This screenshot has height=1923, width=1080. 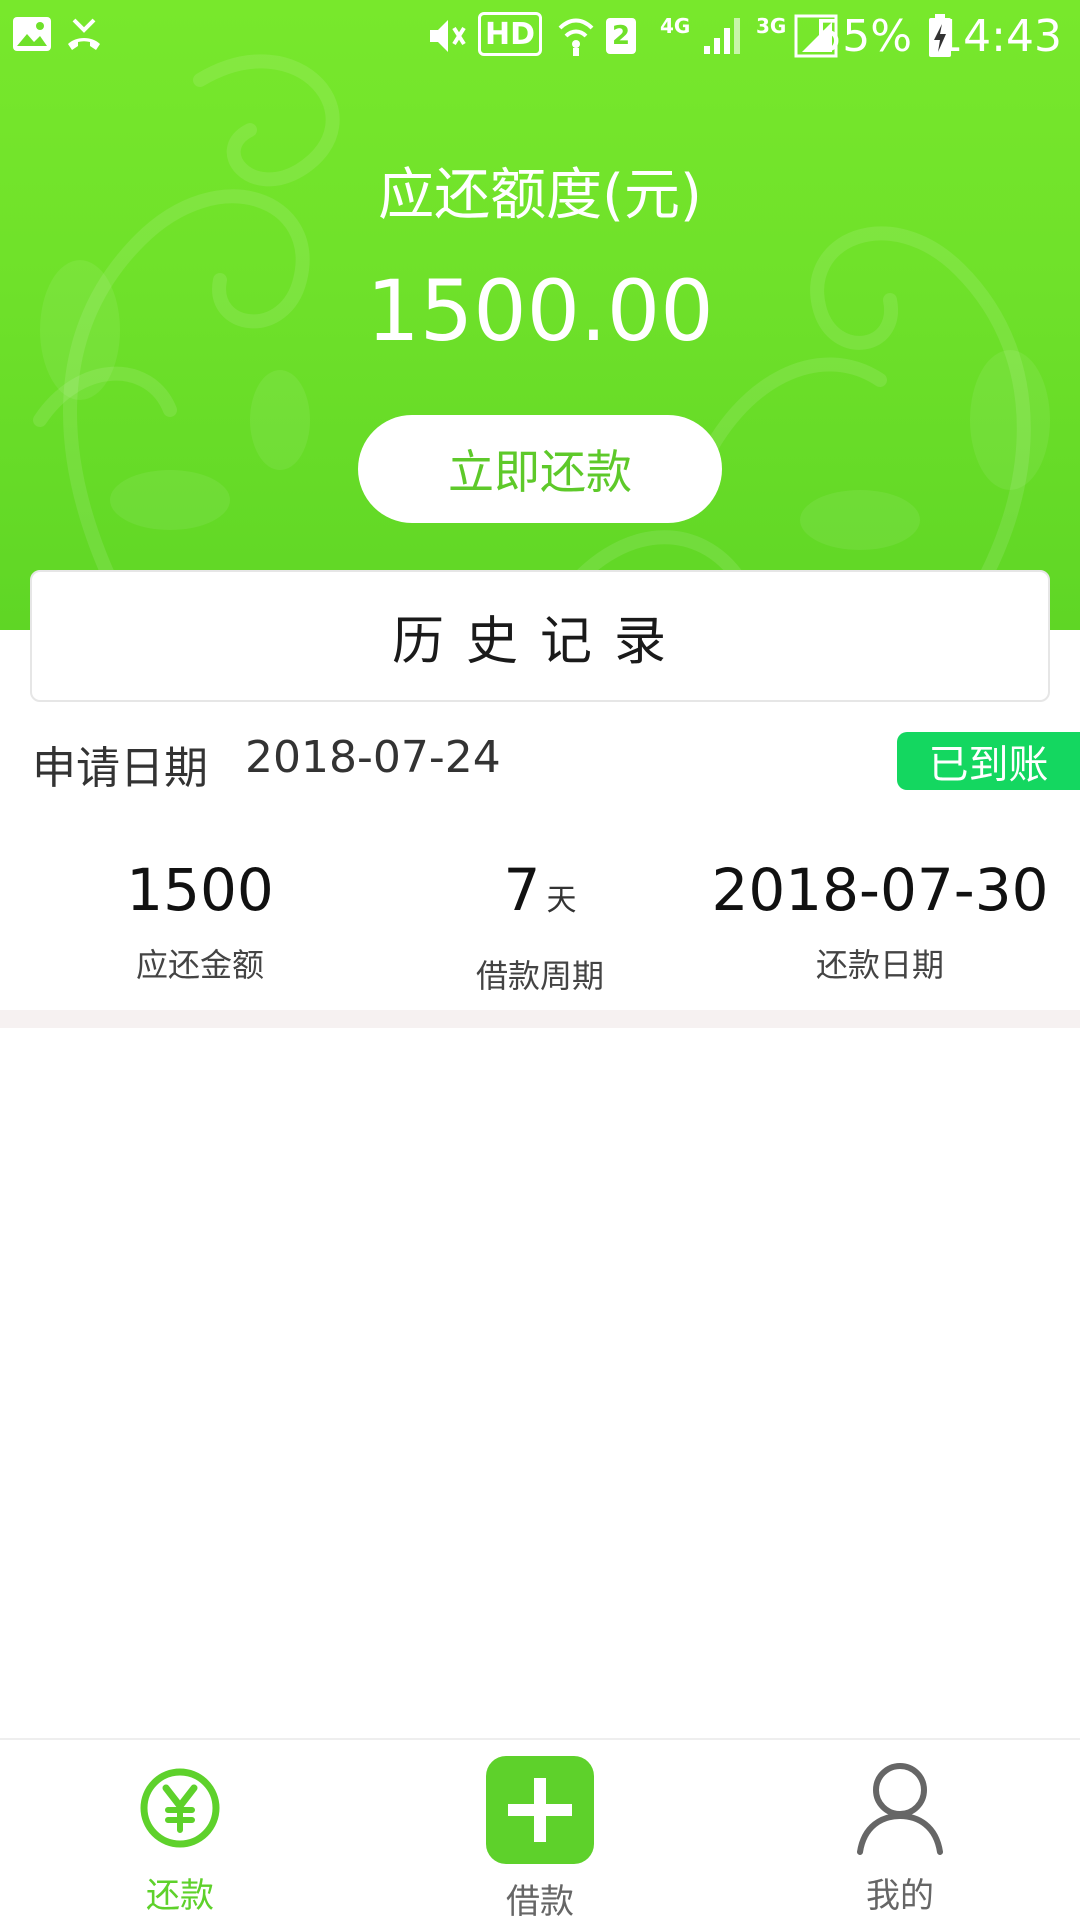 I want to click on nav-item-mine: 我的, so click(x=900, y=1831).